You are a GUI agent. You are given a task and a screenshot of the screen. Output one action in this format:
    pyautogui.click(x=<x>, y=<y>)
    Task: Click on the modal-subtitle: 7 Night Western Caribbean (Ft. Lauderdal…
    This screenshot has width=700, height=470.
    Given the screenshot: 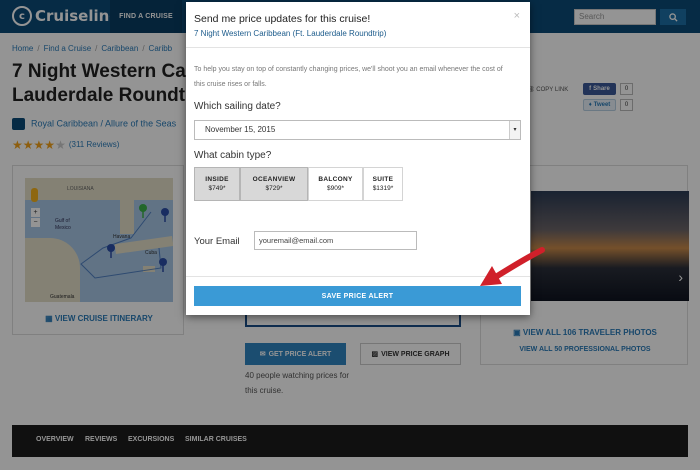 What is the action you would take?
    pyautogui.click(x=290, y=33)
    